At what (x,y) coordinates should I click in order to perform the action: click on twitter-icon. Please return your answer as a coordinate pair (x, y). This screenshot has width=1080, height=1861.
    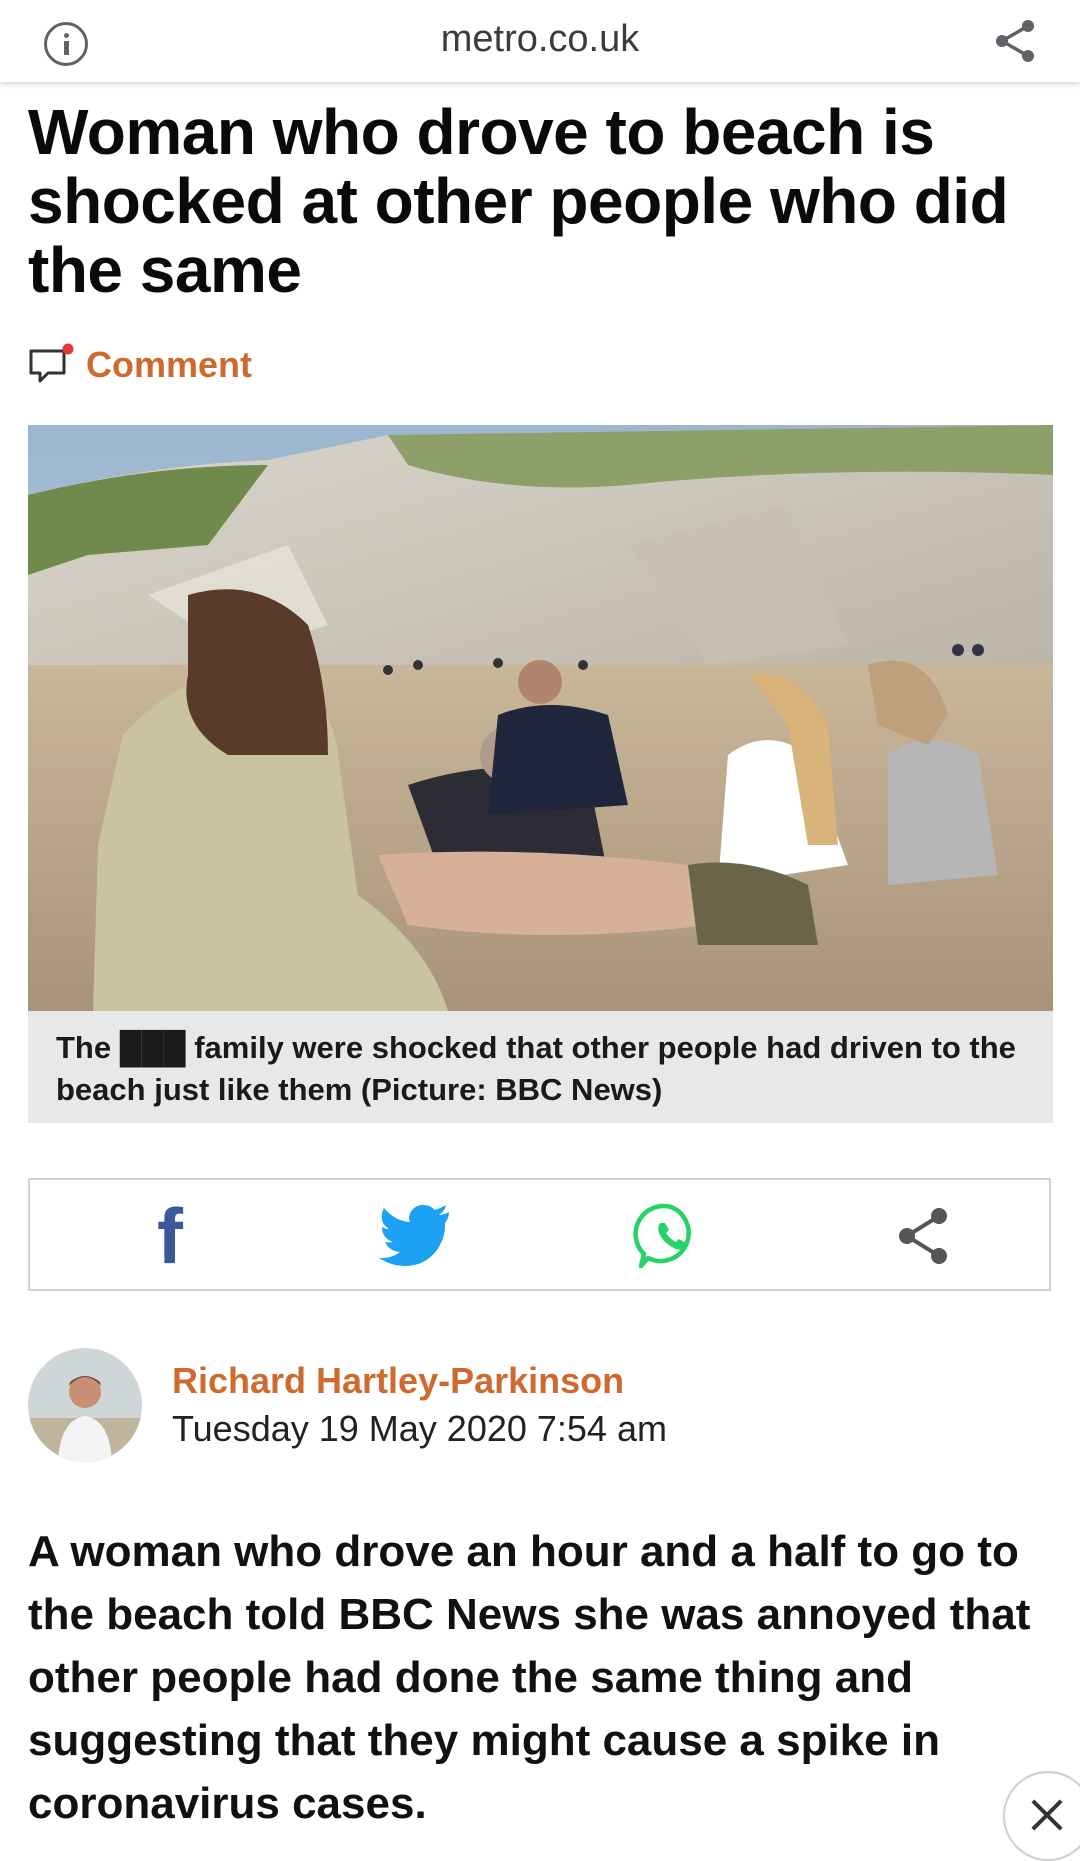
    Looking at the image, I should click on (415, 1236).